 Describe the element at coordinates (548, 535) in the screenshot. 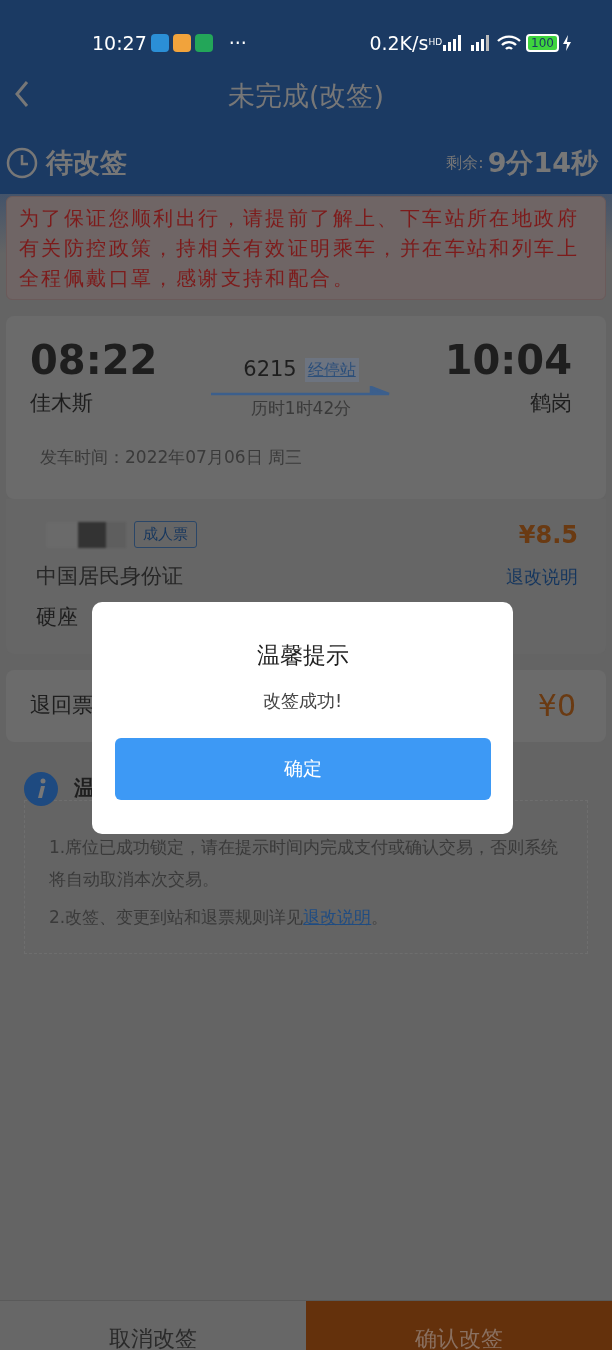

I see `ticket-price: ¥8.5` at that location.